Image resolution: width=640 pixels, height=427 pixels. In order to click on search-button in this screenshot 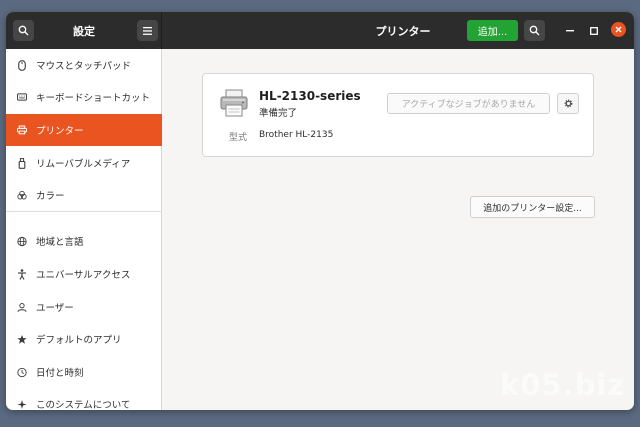, I will do `click(23, 30)`.